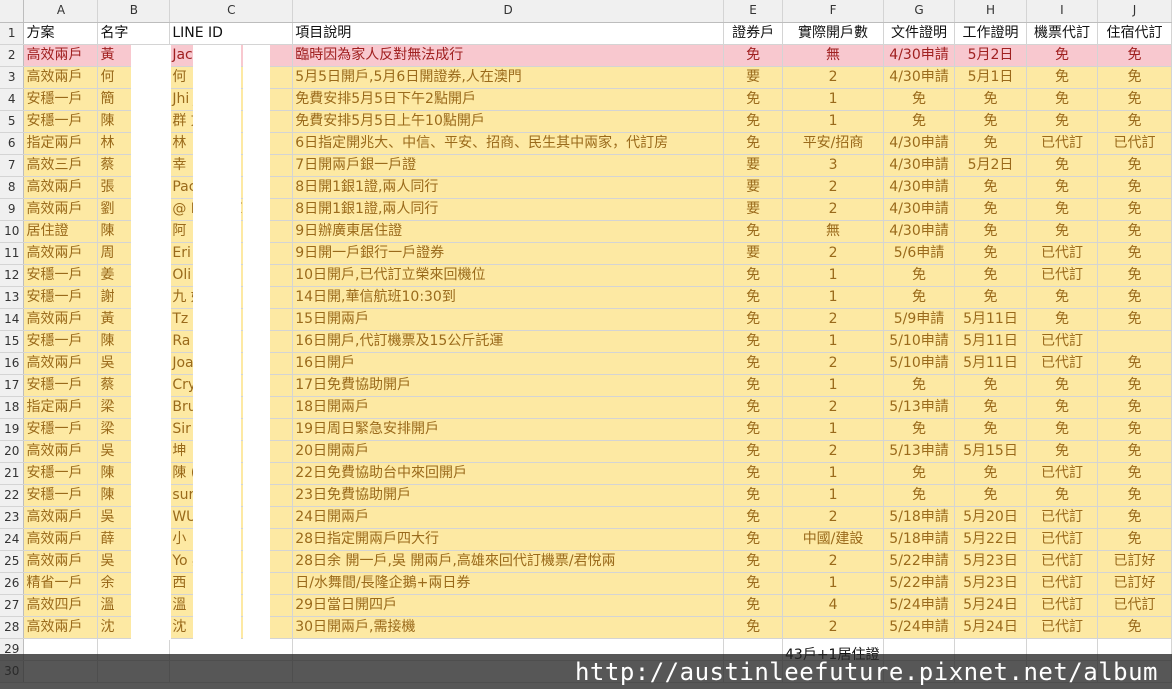 The height and width of the screenshot is (689, 1172). I want to click on row-header: 11, so click(12, 253).